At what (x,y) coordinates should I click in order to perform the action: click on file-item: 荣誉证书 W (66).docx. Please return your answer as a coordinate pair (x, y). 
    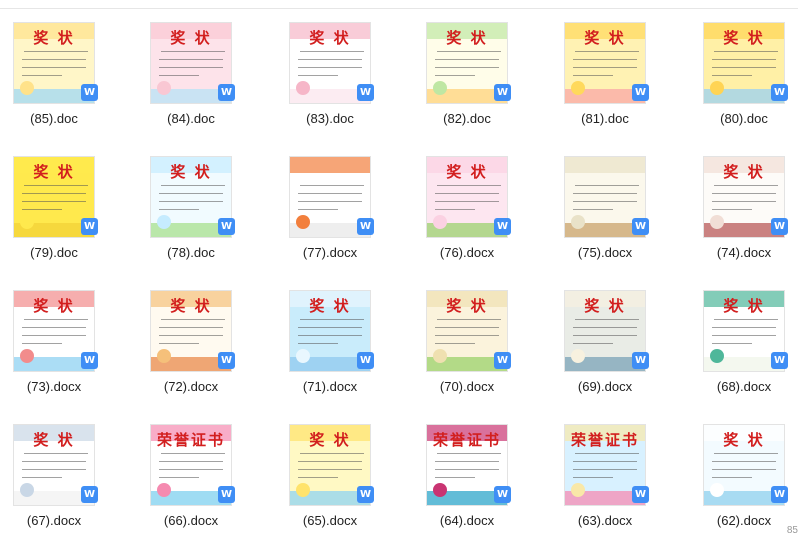
    Looking at the image, I should click on (191, 264).